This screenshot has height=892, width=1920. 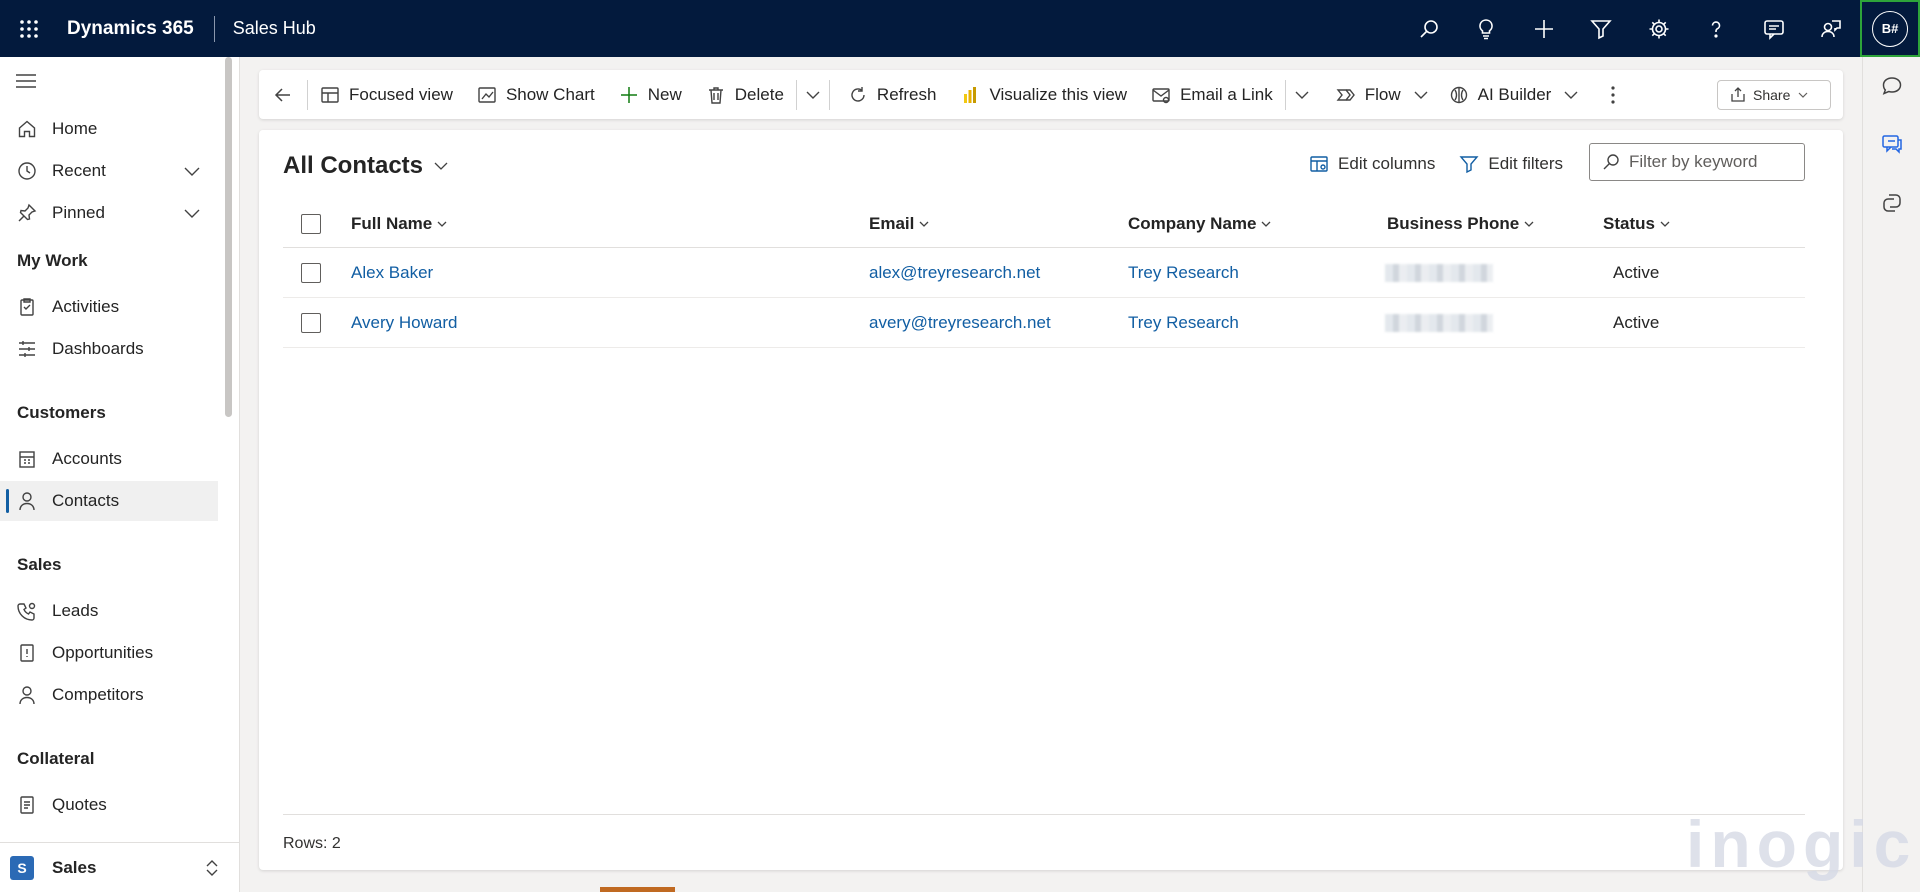 What do you see at coordinates (1891, 85) in the screenshot?
I see `chat-bubble-icon` at bounding box center [1891, 85].